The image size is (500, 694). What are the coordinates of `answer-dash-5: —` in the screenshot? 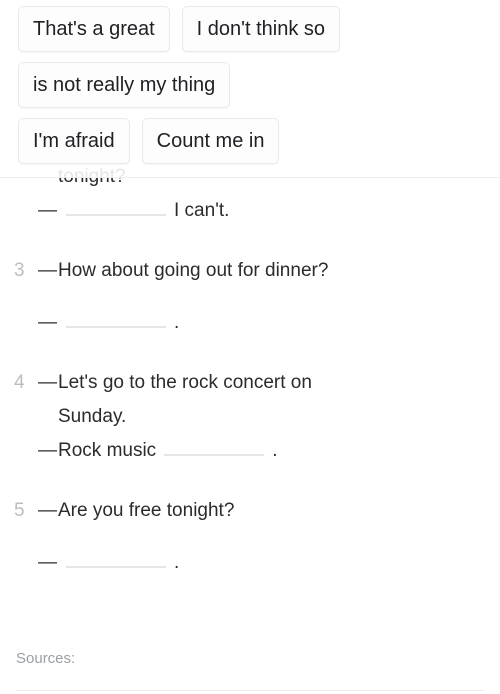 It's located at (47, 562).